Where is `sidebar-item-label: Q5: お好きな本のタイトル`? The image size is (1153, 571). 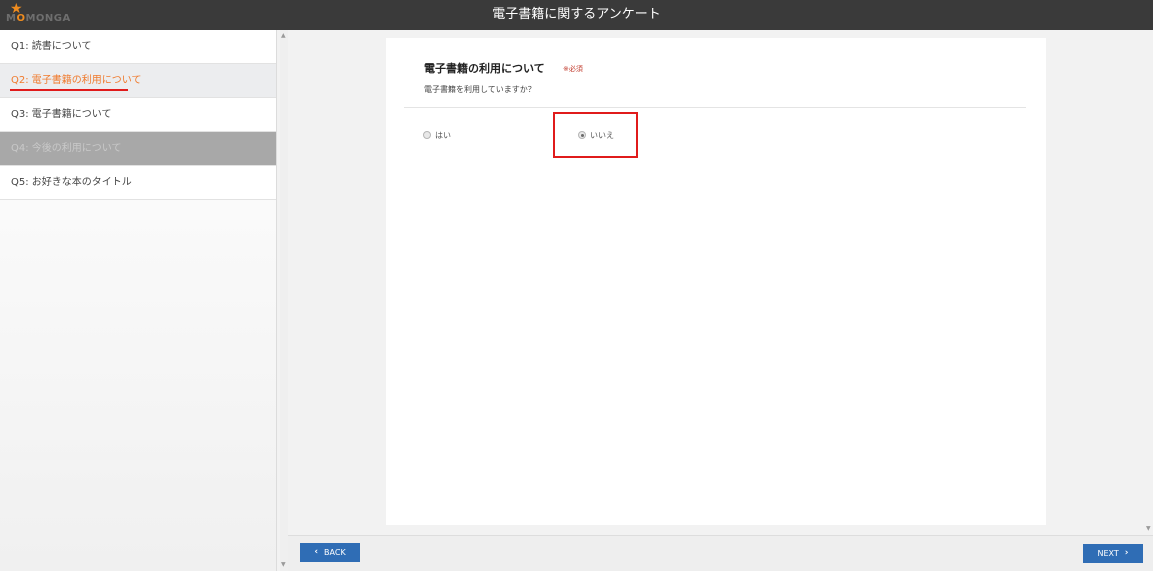 sidebar-item-label: Q5: お好きな本のタイトル is located at coordinates (71, 182).